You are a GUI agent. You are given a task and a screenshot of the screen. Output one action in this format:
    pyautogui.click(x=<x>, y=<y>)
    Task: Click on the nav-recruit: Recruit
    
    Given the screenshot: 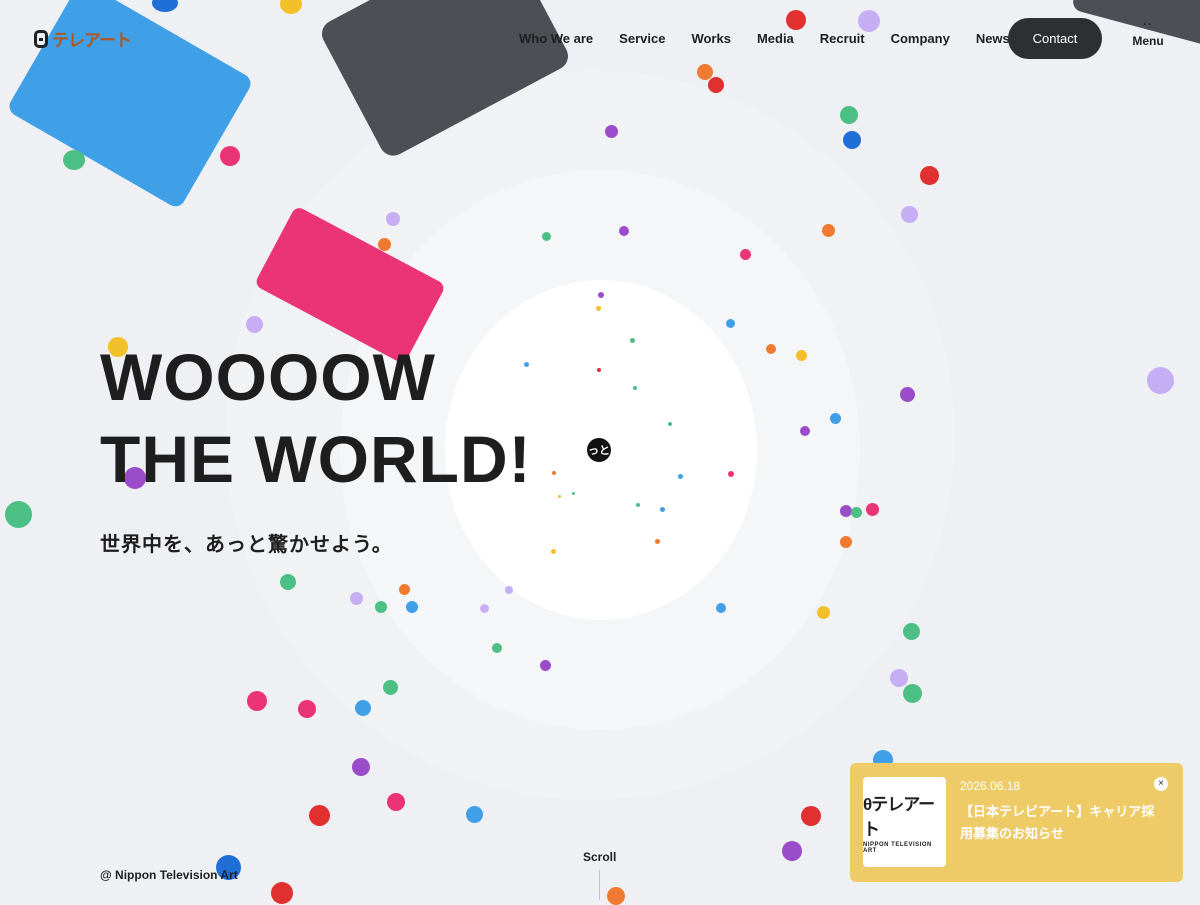 What is the action you would take?
    pyautogui.click(x=842, y=38)
    